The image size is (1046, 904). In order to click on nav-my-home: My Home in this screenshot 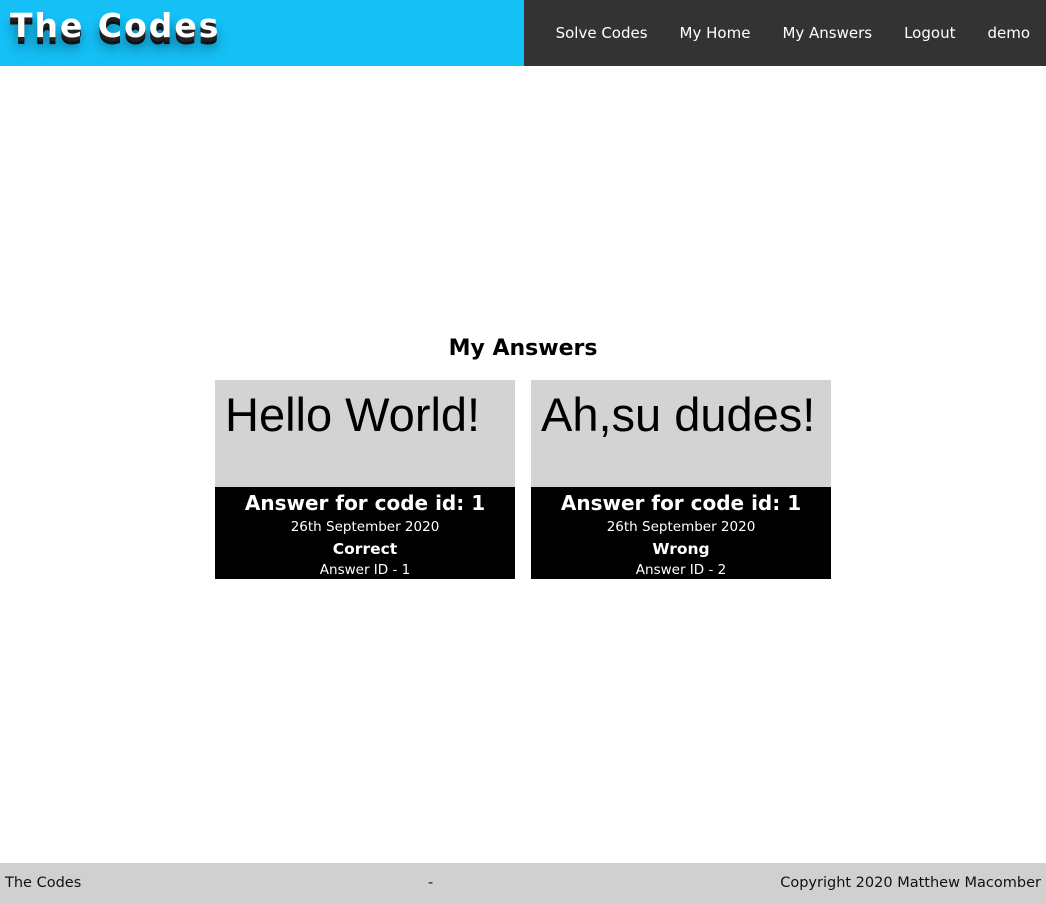, I will do `click(715, 33)`.